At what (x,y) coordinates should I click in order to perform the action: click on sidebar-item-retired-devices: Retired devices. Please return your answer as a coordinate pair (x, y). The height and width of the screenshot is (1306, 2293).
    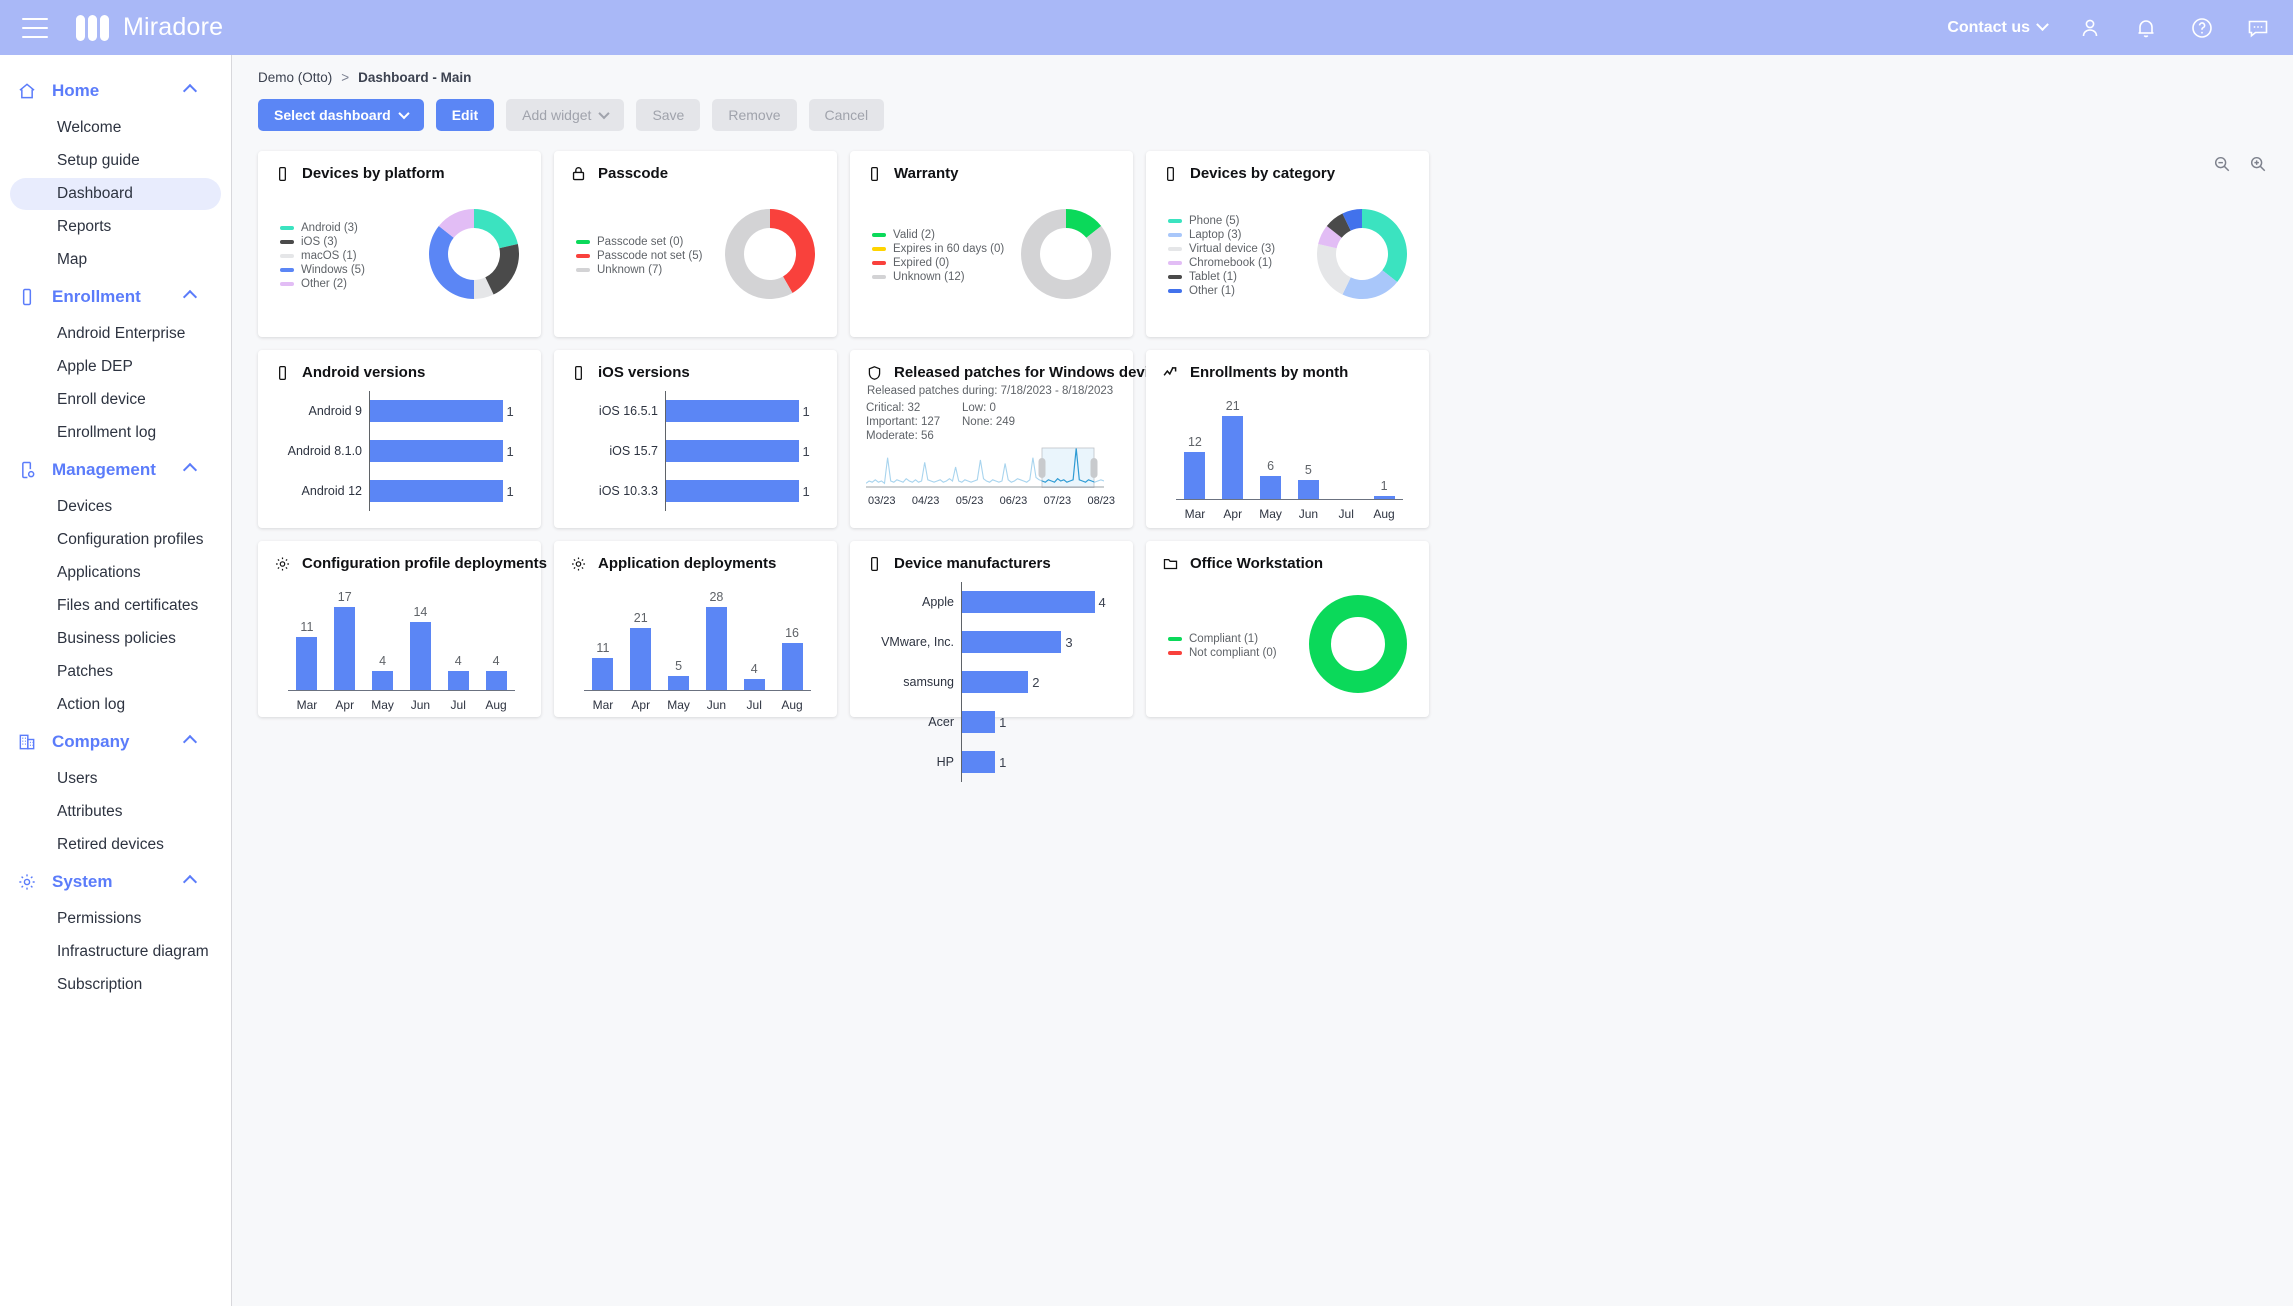
    Looking at the image, I should click on (115, 845).